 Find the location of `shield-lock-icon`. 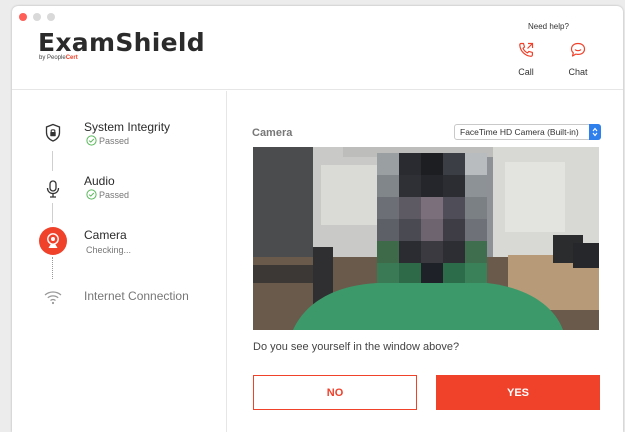

shield-lock-icon is located at coordinates (53, 133).